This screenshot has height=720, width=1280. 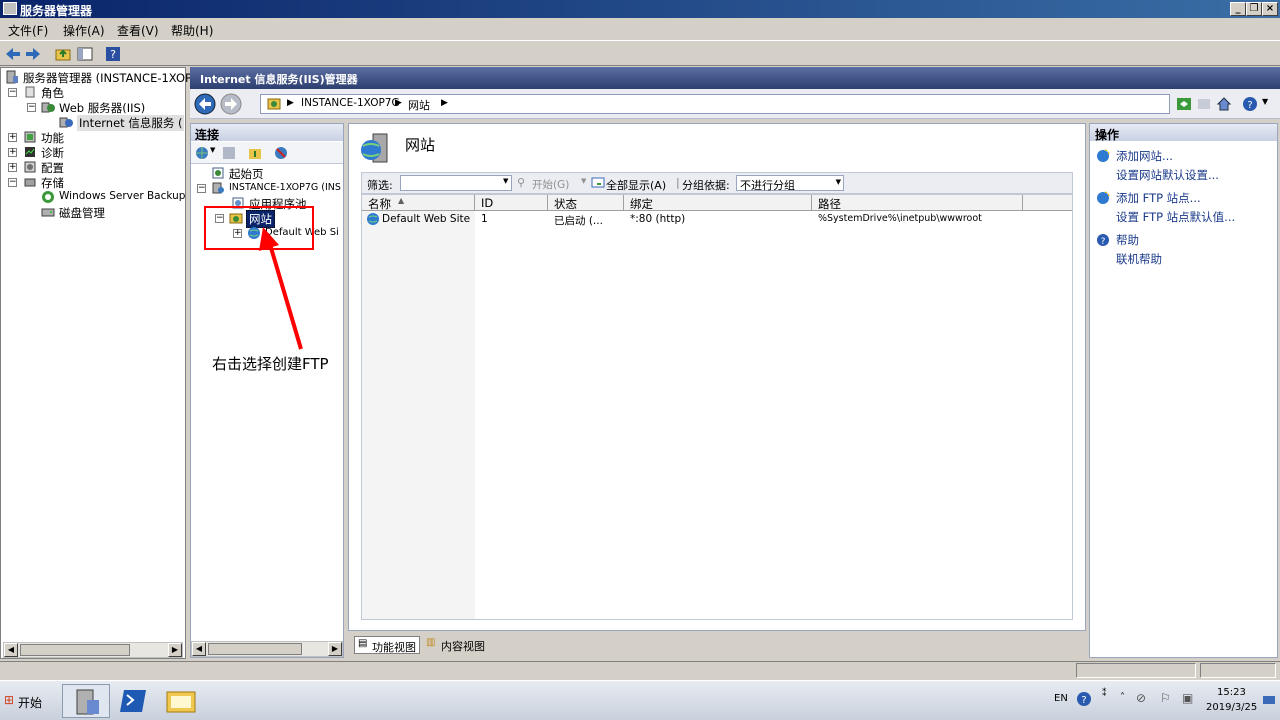 I want to click on tree-roles: 角色, so click(x=52, y=93).